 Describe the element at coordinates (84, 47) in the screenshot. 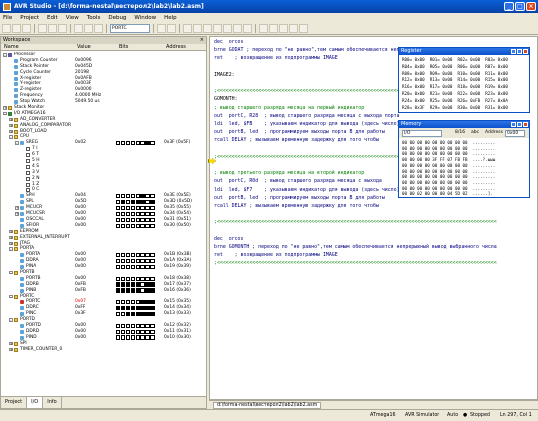

I see `column-value: Value` at that location.